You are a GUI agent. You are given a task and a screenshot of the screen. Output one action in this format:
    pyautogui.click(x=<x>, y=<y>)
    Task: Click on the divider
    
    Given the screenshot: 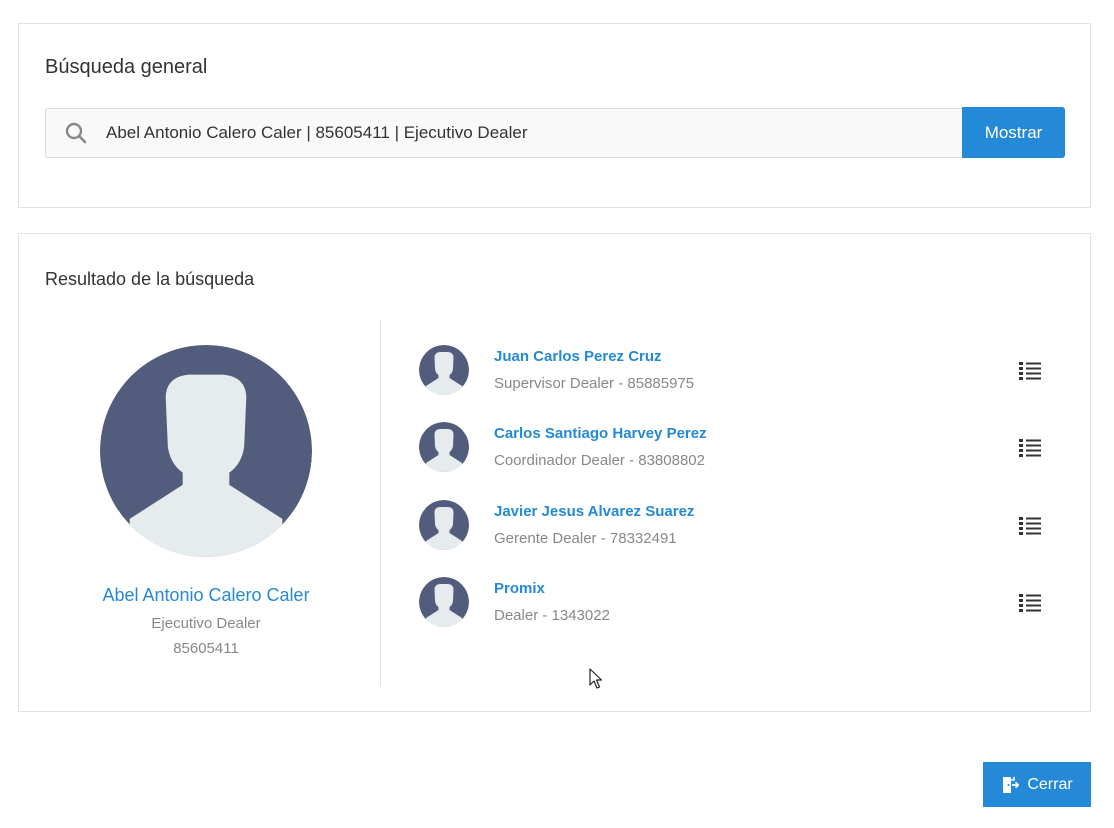 What is the action you would take?
    pyautogui.click(x=380, y=503)
    